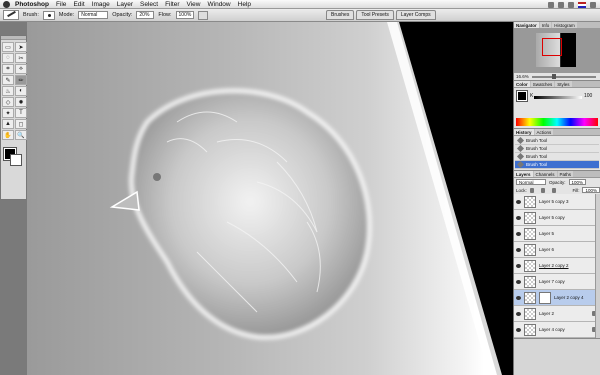 The height and width of the screenshot is (375, 600). What do you see at coordinates (149, 4) in the screenshot?
I see `menu-select: Select` at bounding box center [149, 4].